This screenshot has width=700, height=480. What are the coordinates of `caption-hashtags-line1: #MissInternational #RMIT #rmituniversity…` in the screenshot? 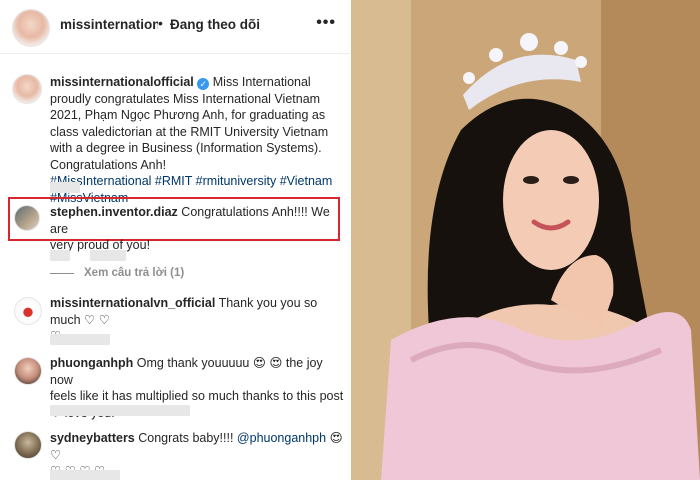 It's located at (191, 181).